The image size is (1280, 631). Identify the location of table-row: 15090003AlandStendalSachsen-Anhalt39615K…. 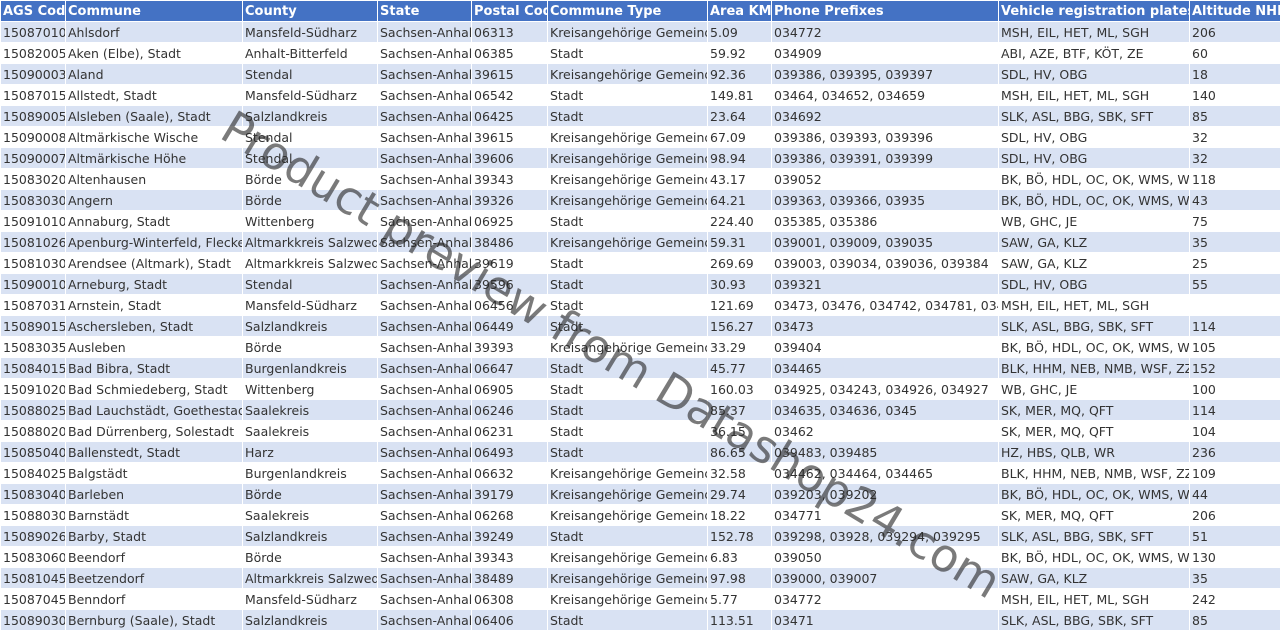
(640, 74).